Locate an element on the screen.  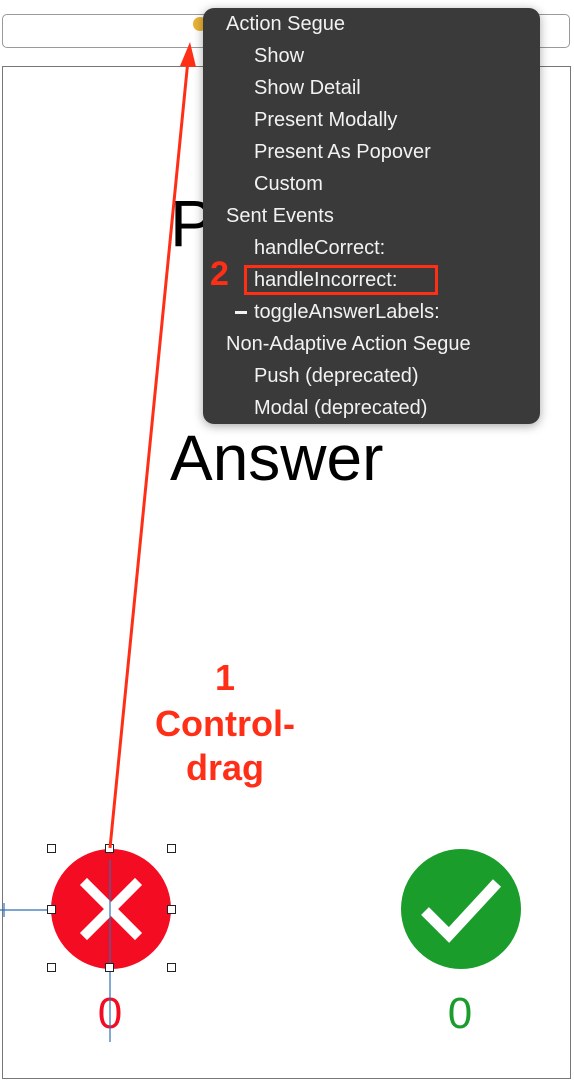
menu-item-present-modally: Present Modally is located at coordinates (325, 120).